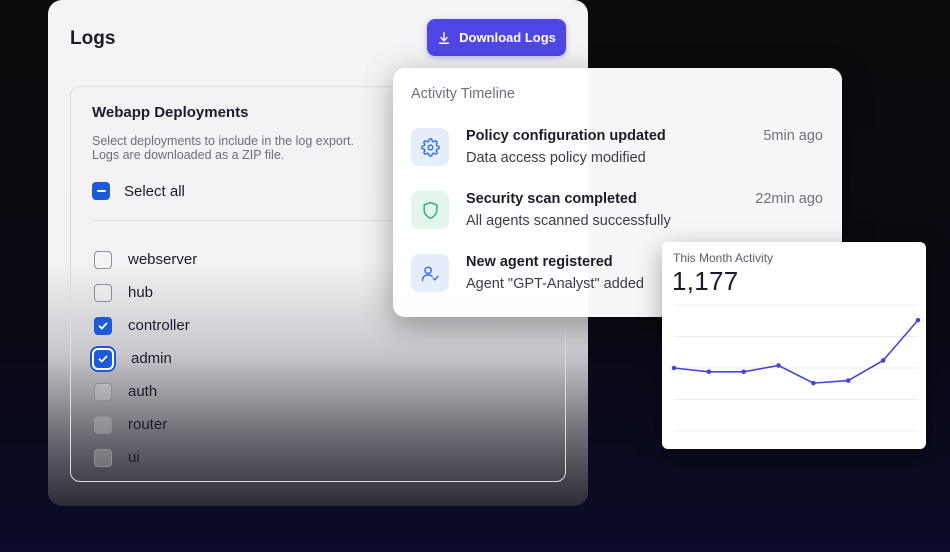  I want to click on deployment-item-hub: hub, so click(145, 292).